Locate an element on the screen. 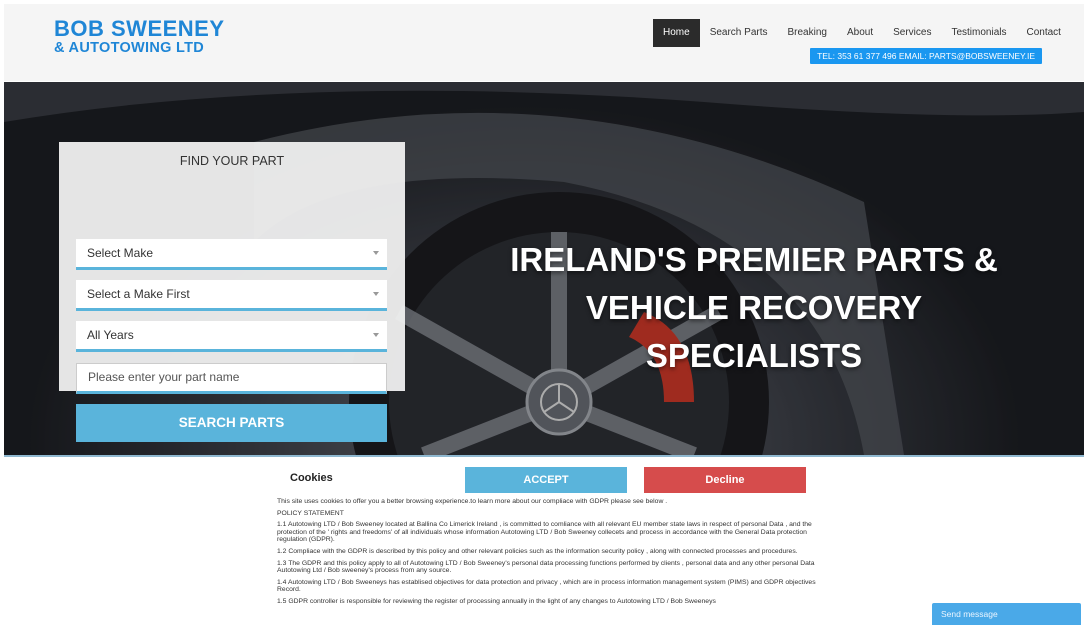 The width and height of the screenshot is (1084, 627). accept-cookies-button: ACCEPT is located at coordinates (546, 480).